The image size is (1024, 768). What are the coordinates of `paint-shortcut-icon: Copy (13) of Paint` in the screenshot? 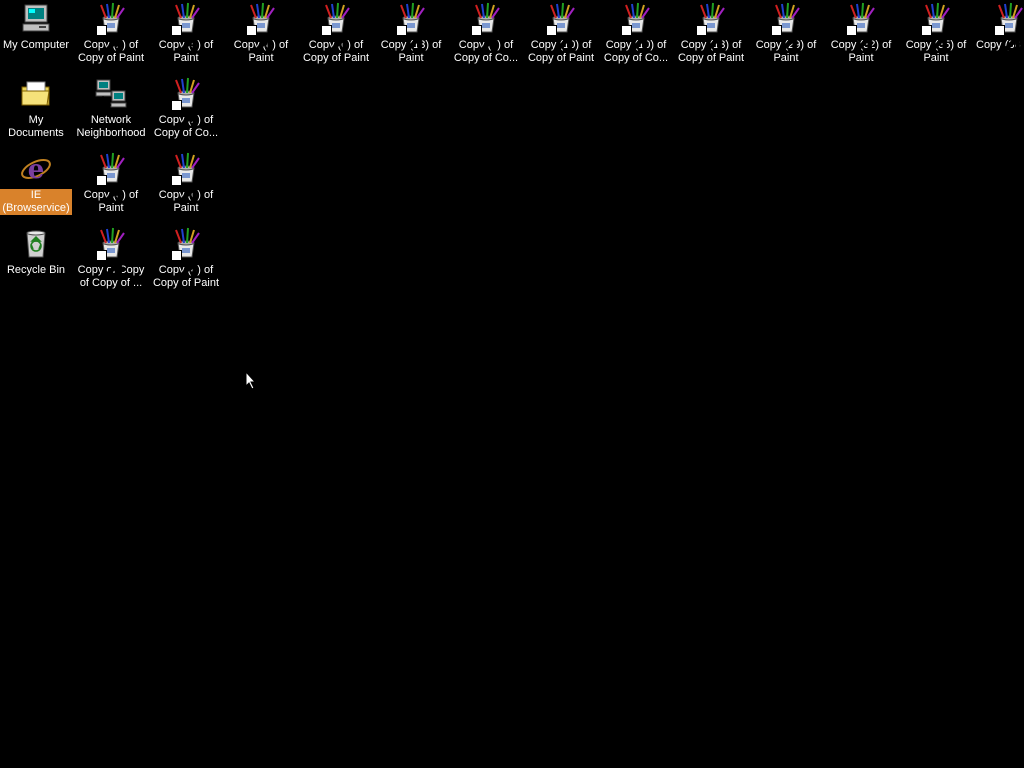 It's located at (411, 37).